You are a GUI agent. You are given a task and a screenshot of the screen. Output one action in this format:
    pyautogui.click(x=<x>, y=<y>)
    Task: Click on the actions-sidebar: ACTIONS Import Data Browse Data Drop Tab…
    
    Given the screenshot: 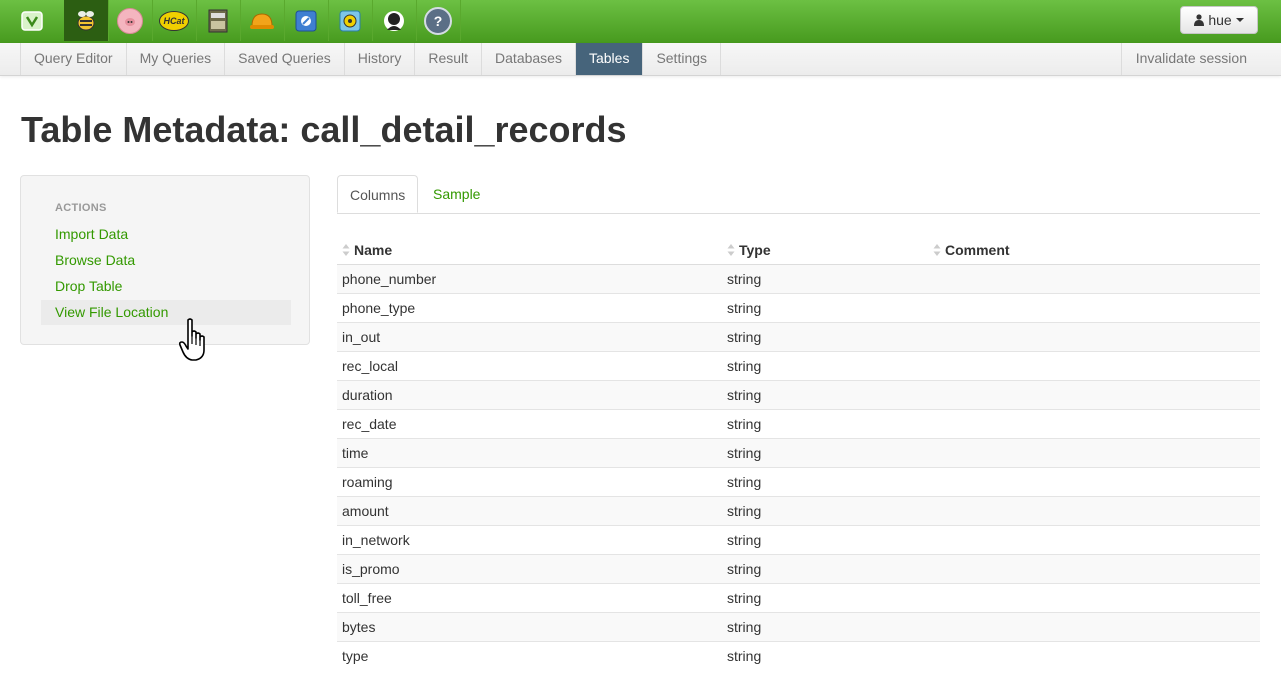 What is the action you would take?
    pyautogui.click(x=165, y=260)
    